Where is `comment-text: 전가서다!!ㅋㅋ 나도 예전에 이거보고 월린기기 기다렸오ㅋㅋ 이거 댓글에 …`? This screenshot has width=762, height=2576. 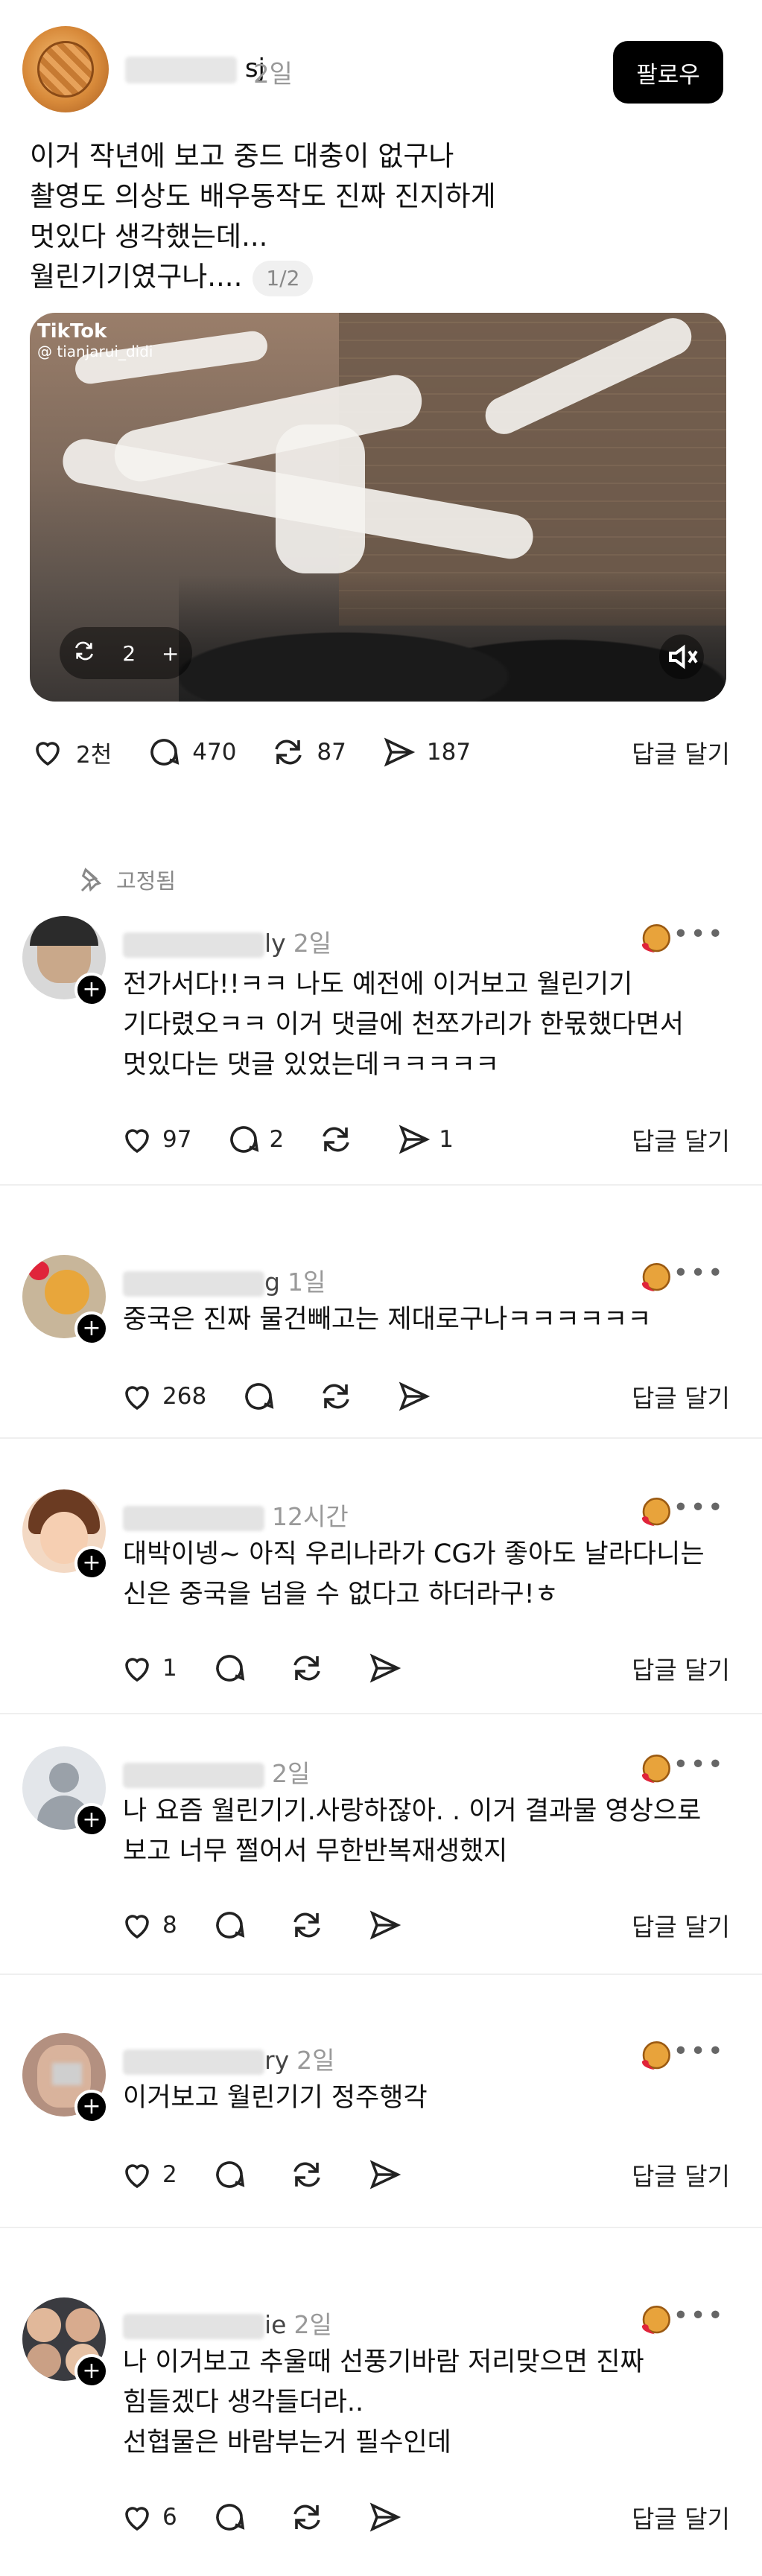
comment-text: 전가서다!!ㅋㅋ 나도 예전에 이거보고 월린기기 기다렸오ㅋㅋ 이거 댓글에 … is located at coordinates (403, 1025).